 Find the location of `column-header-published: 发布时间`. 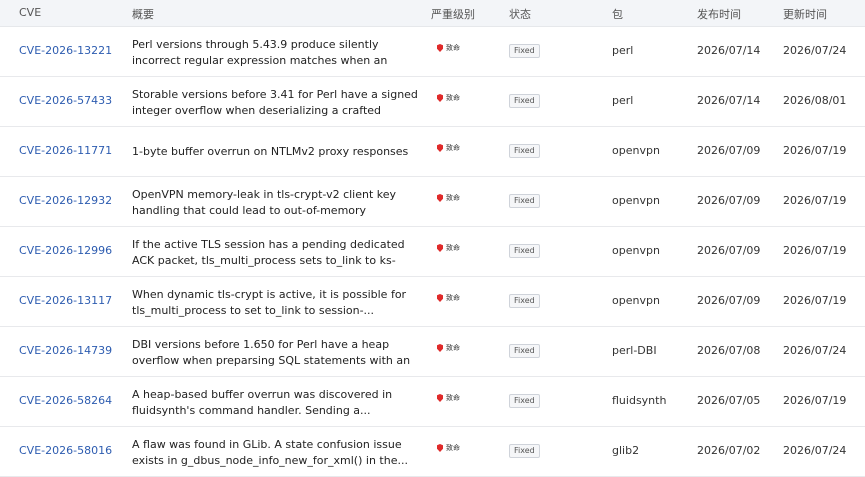

column-header-published: 发布时间 is located at coordinates (719, 14).